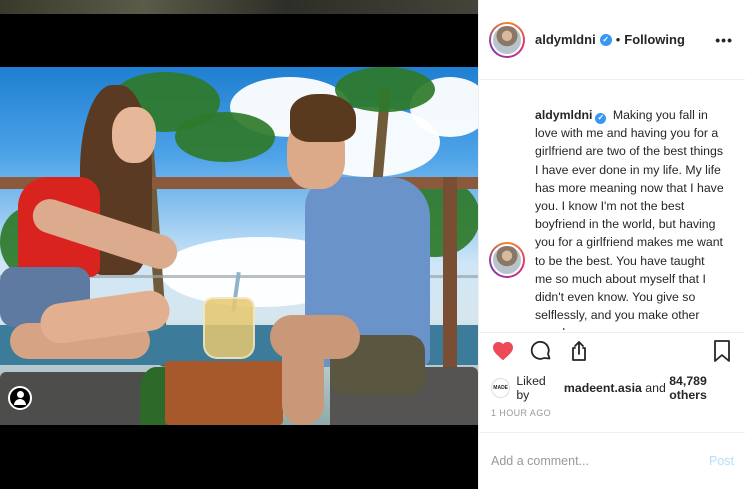  What do you see at coordinates (503, 351) in the screenshot?
I see `heart-icon` at bounding box center [503, 351].